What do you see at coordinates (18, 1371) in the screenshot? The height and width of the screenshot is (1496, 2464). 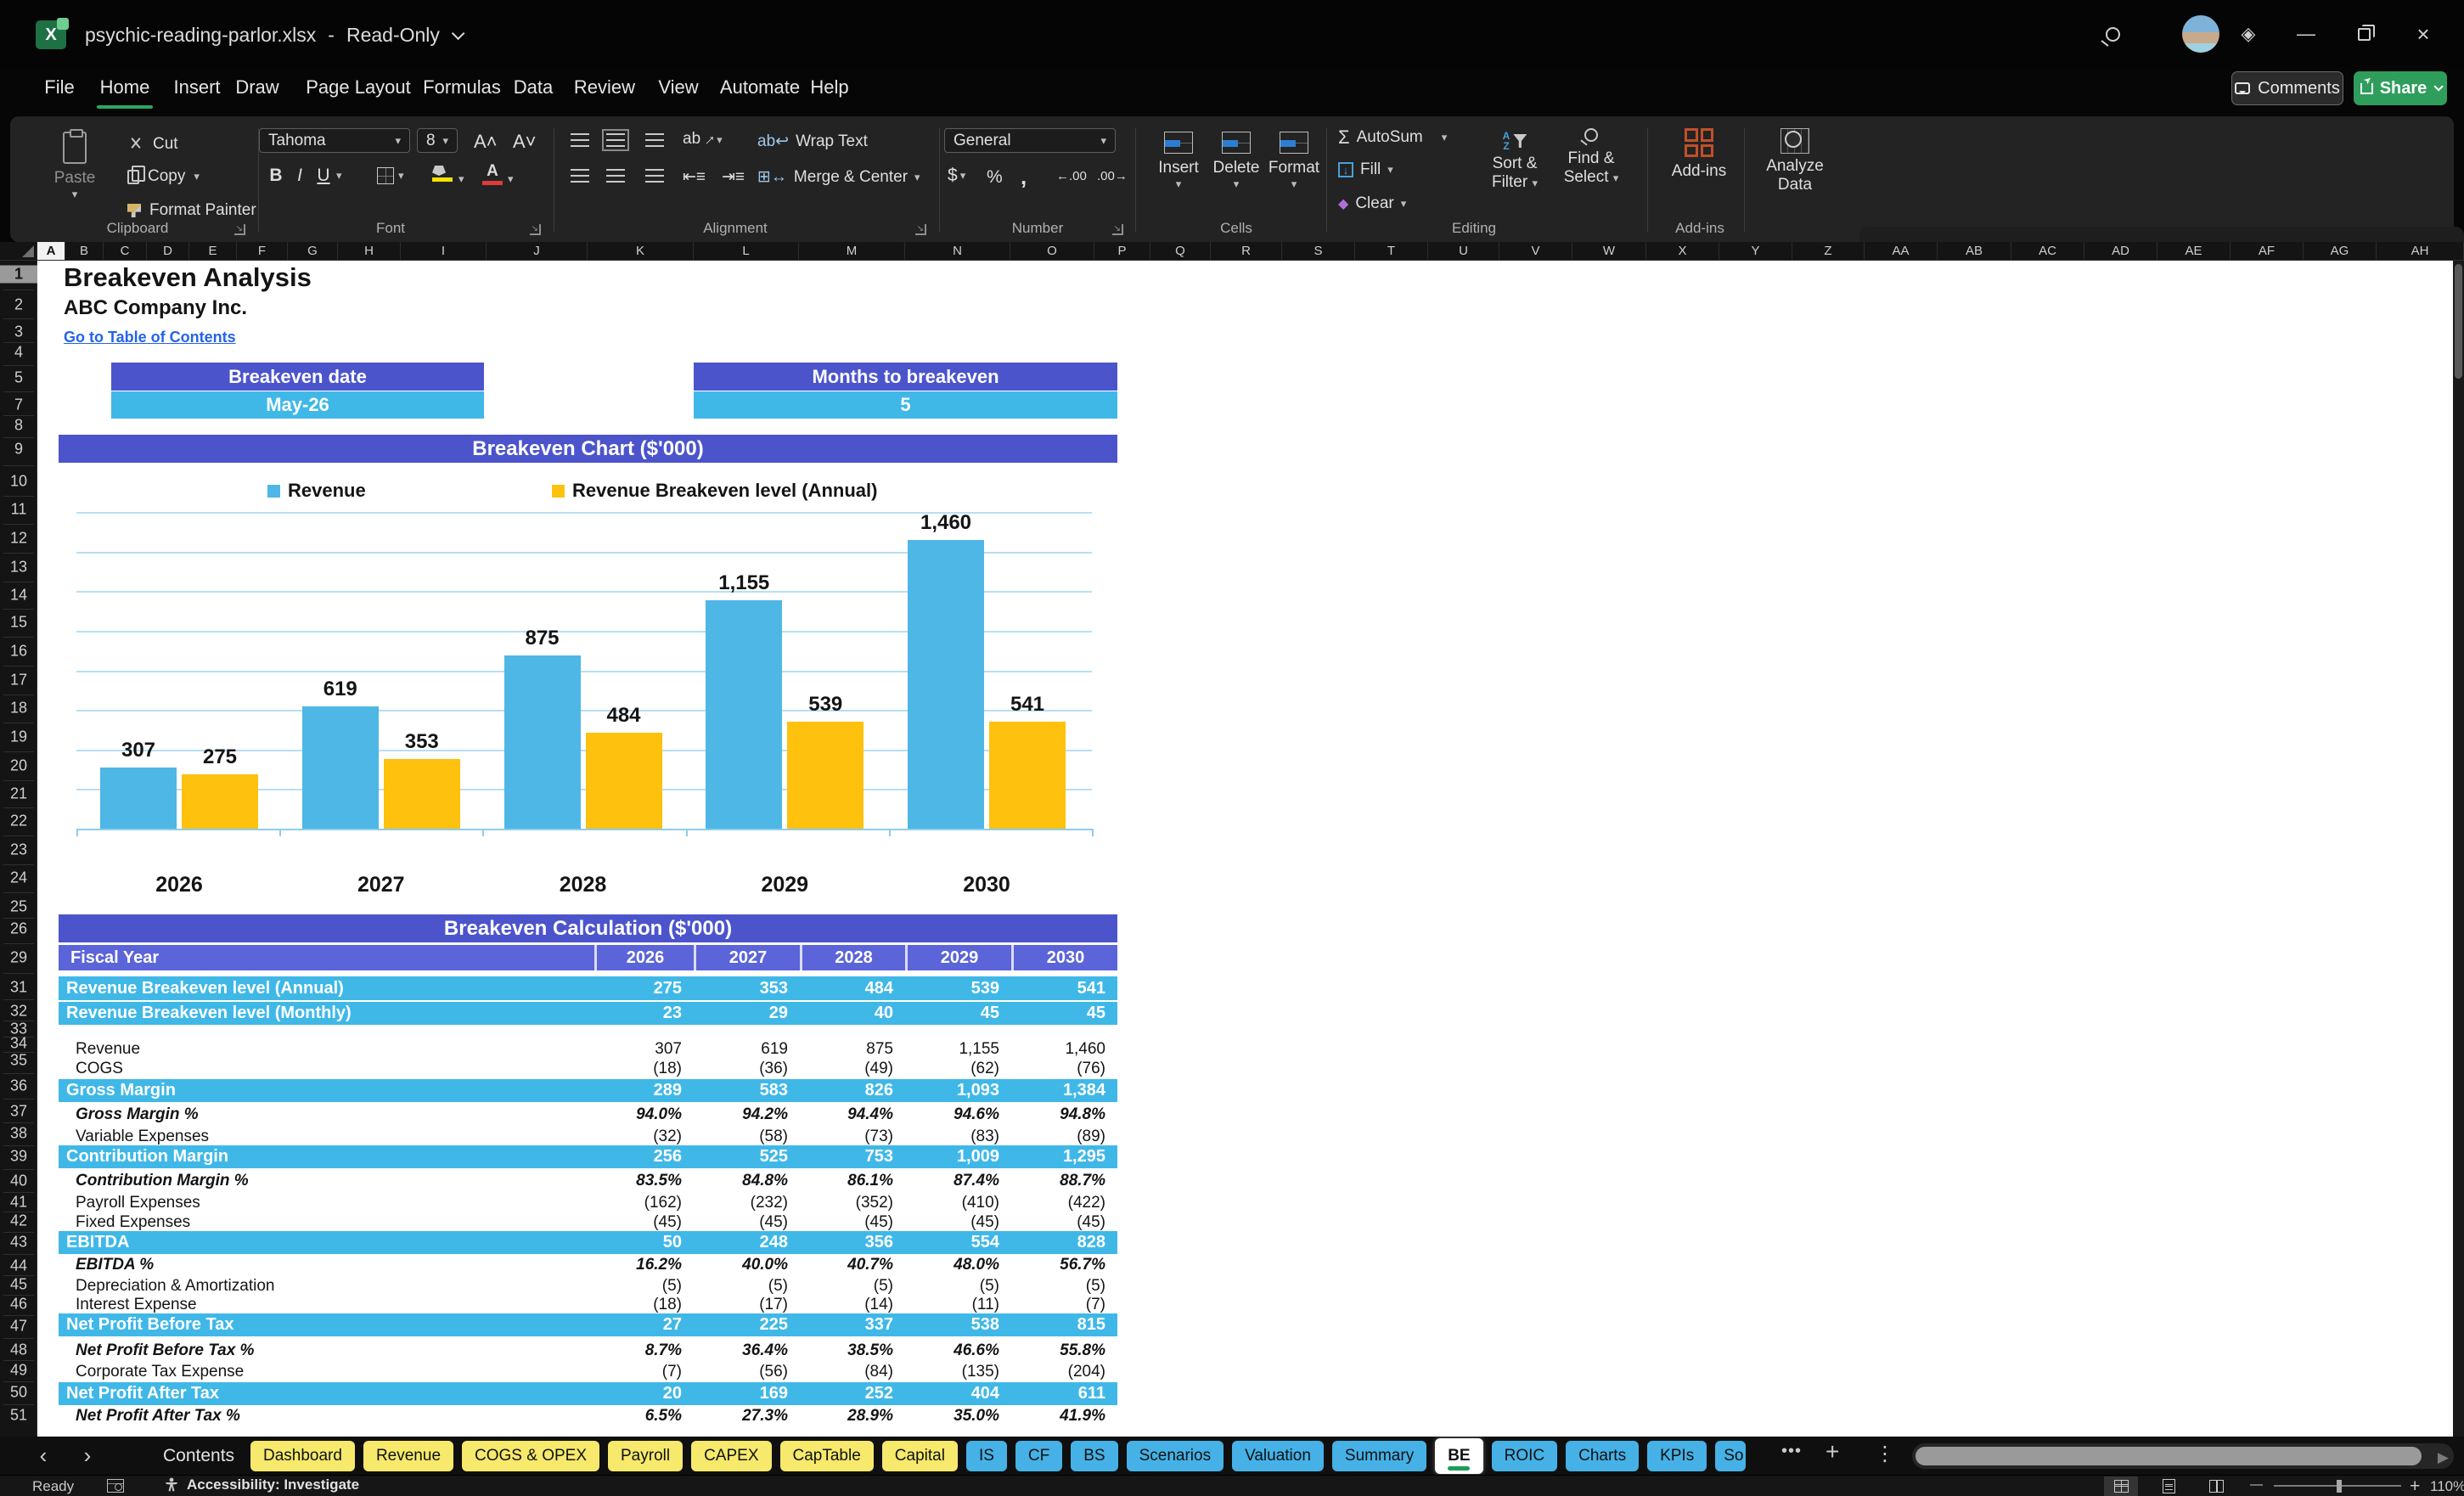 I see `row-header-49: 49` at bounding box center [18, 1371].